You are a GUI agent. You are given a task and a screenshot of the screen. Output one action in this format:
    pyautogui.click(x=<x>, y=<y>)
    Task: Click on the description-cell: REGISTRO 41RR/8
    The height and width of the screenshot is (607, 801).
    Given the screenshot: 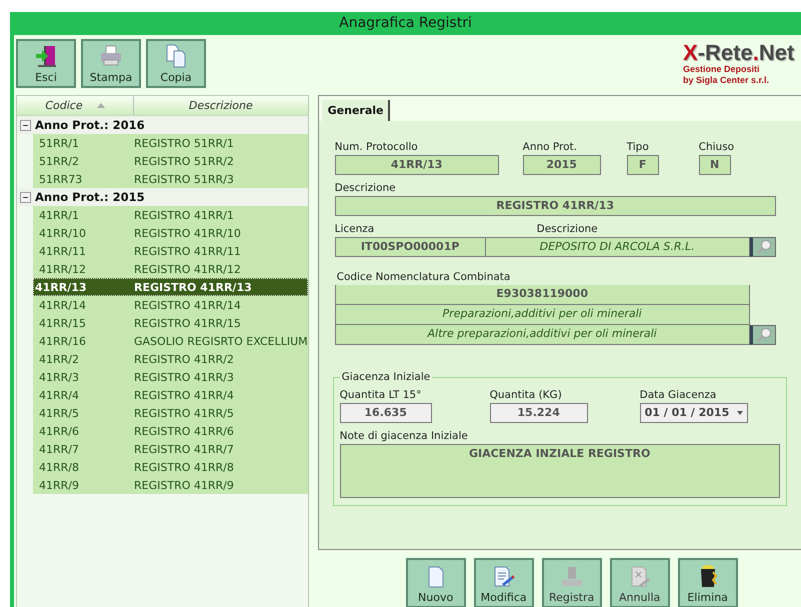 What is the action you would take?
    pyautogui.click(x=184, y=467)
    